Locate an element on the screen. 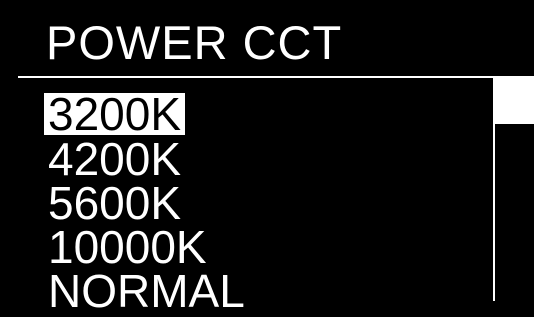 The image size is (534, 317). option-row-5600k: 5600K is located at coordinates (146, 203).